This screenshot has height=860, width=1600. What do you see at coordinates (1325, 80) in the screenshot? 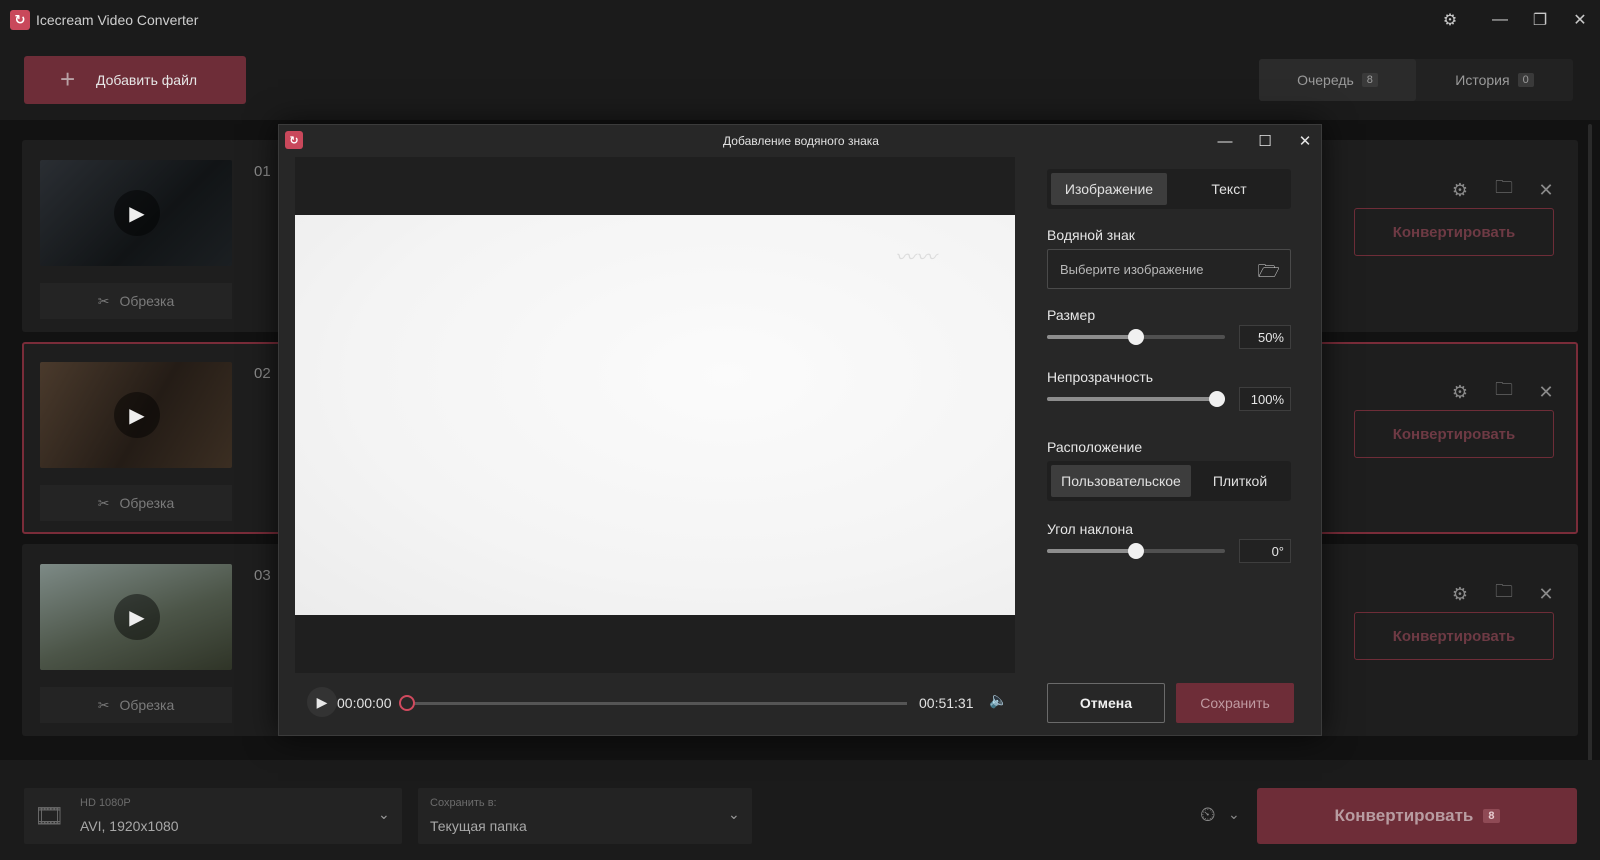
I see `tab-queue-label: Очередь` at bounding box center [1325, 80].